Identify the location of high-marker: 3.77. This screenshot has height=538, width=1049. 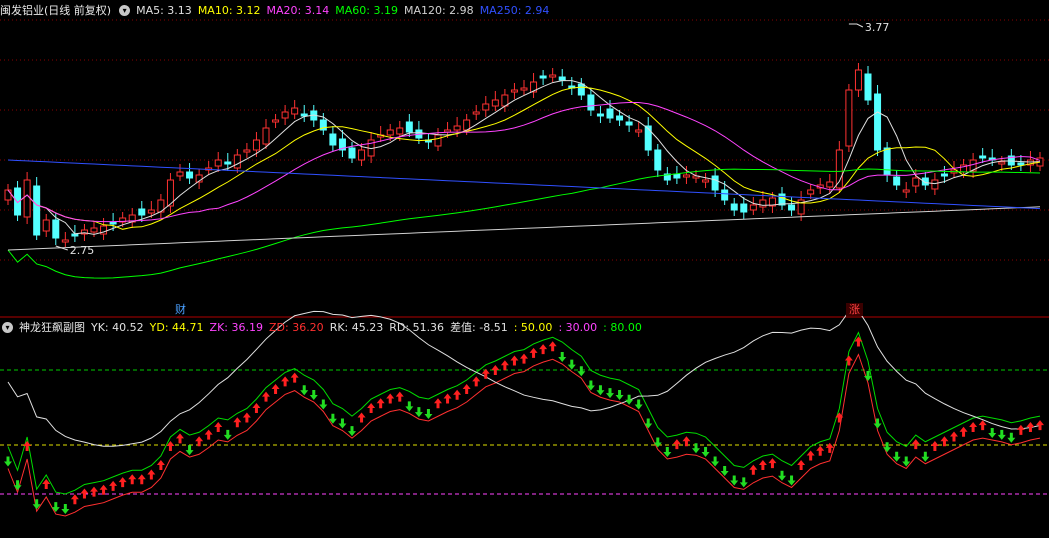
(877, 27).